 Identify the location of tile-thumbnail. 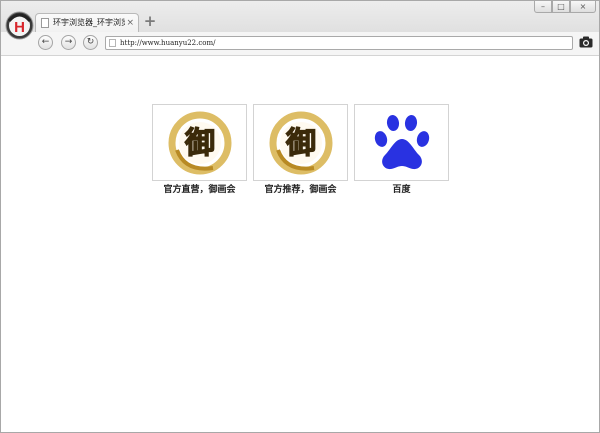
(401, 142).